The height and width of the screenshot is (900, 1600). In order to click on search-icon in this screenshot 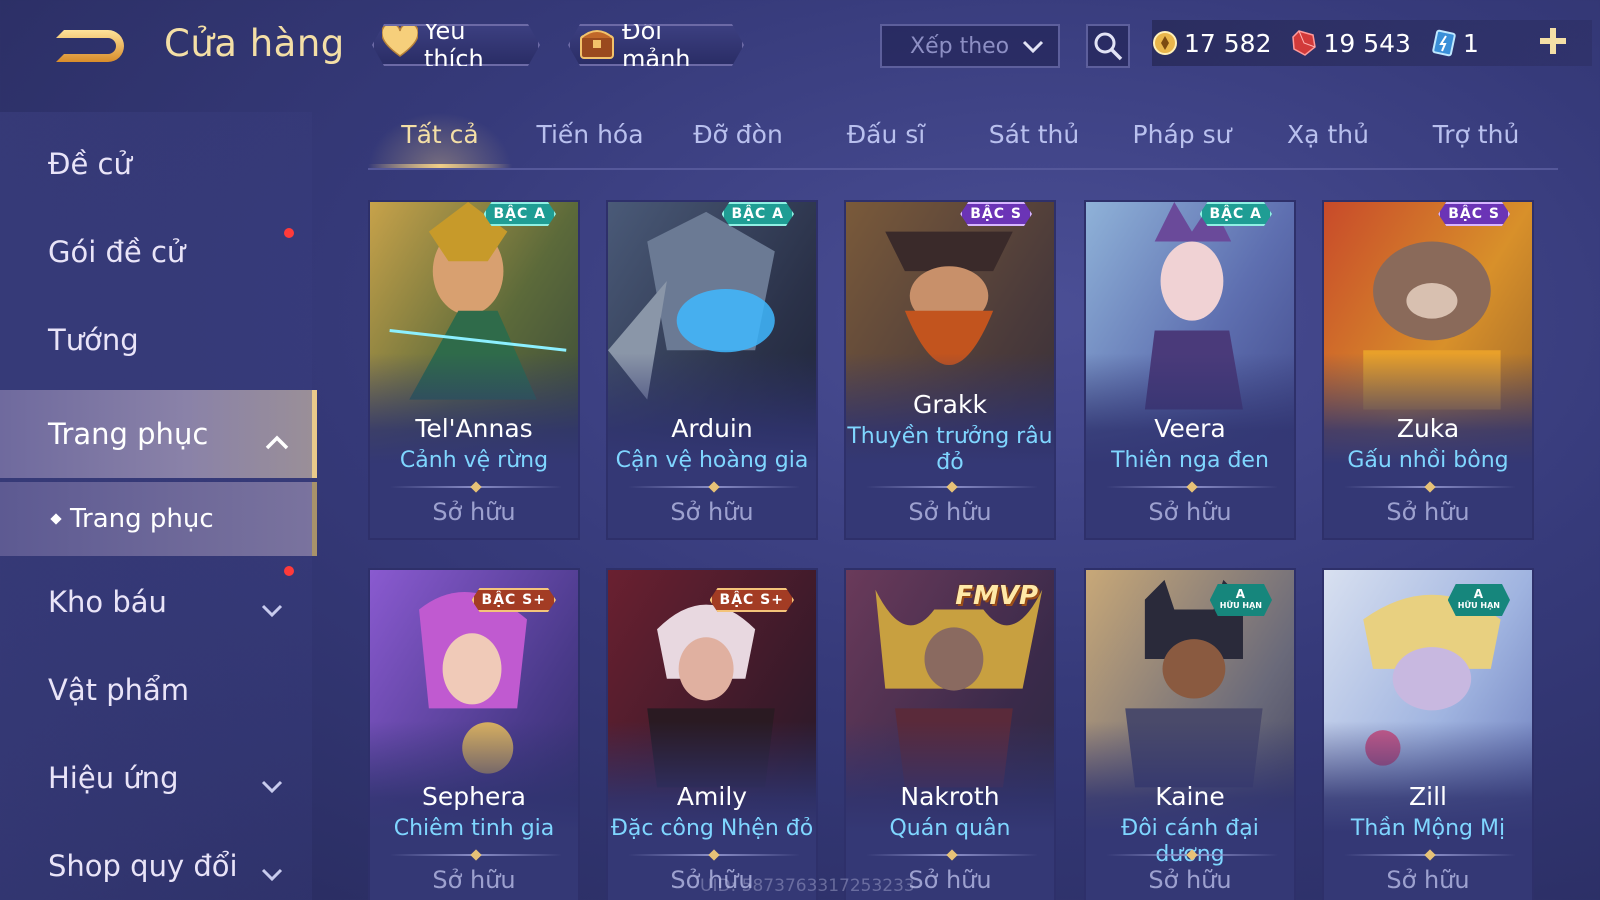, I will do `click(1108, 46)`.